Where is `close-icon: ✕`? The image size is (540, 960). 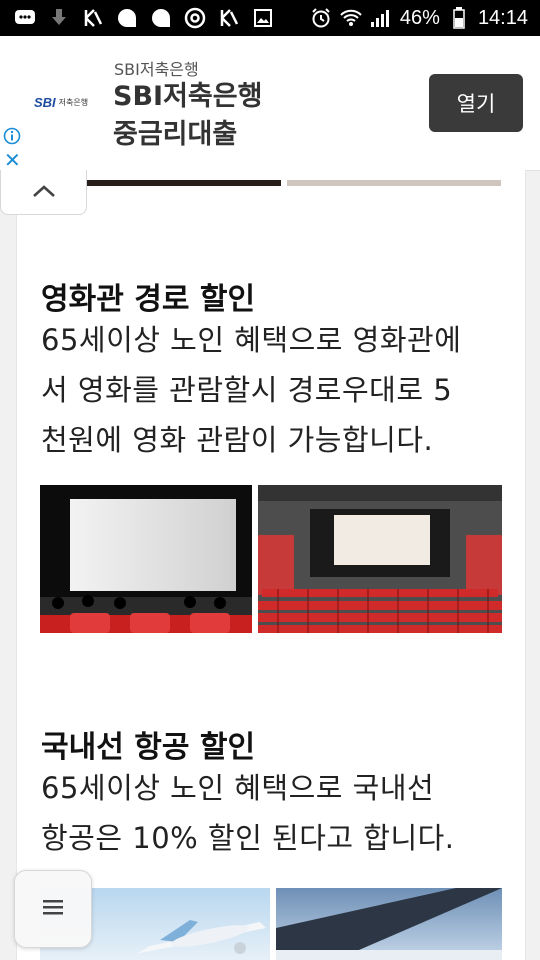
close-icon: ✕ is located at coordinates (12, 160).